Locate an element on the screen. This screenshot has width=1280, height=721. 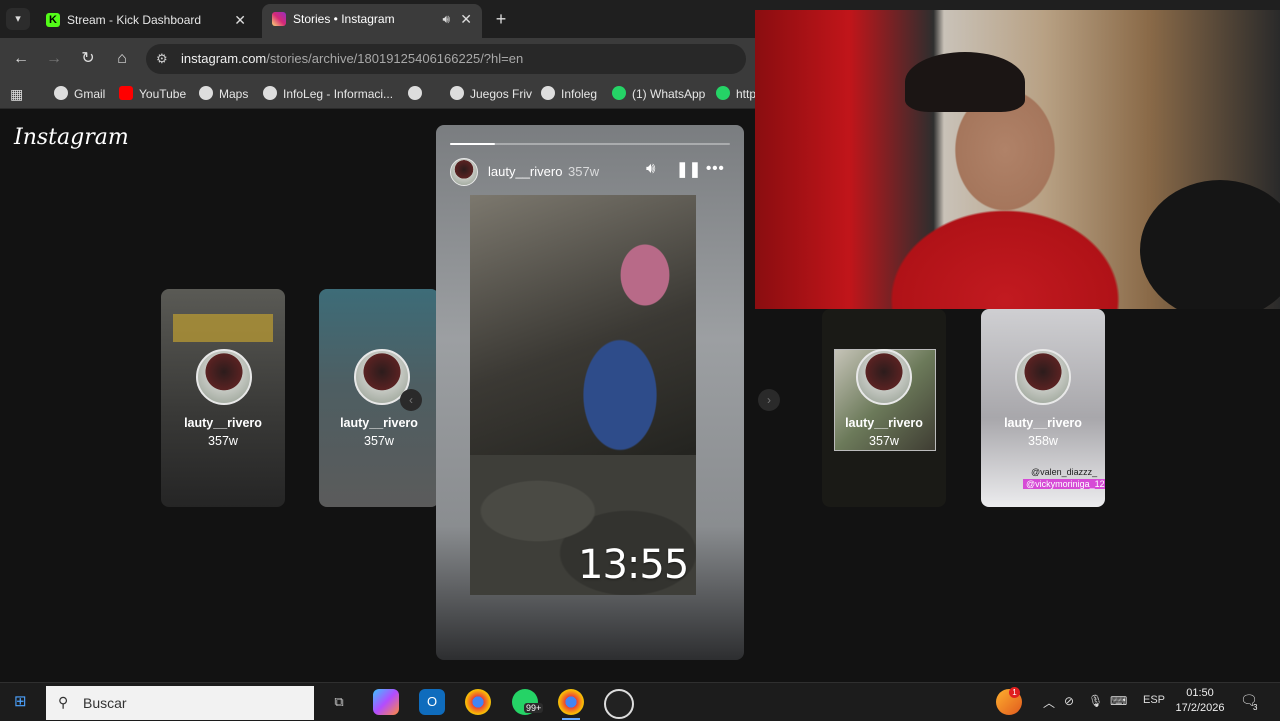
system-clock: 01:50 17/2/2026 is located at coordinates (1200, 701).